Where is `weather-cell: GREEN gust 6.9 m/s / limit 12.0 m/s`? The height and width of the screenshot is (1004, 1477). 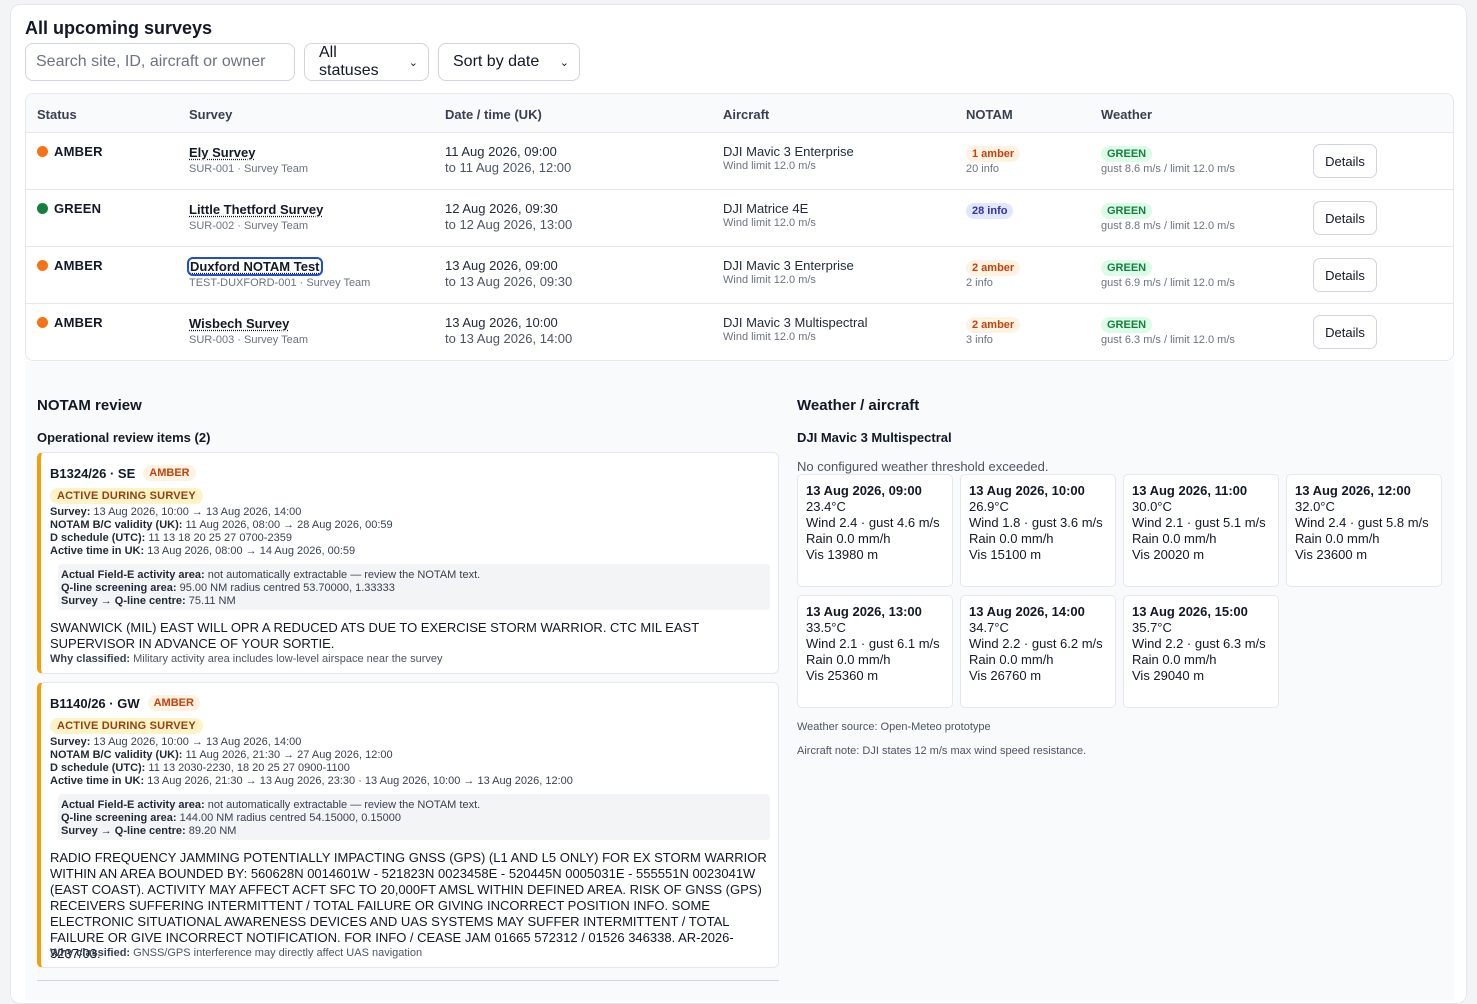
weather-cell: GREEN gust 6.9 m/s / limit 12.0 m/s is located at coordinates (1168, 273).